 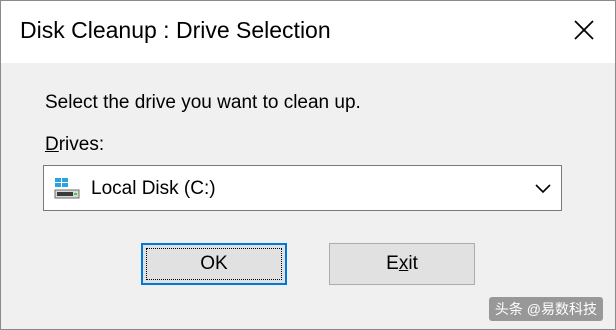 I want to click on instruction-text: Select the drive you want to clean up., so click(x=203, y=102).